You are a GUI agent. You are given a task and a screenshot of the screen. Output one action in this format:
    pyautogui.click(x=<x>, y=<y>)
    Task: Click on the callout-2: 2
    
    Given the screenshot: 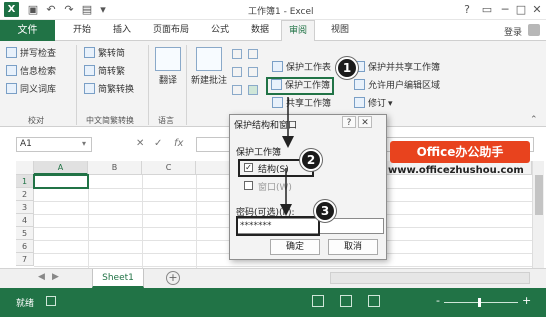 What is the action you would take?
    pyautogui.click(x=311, y=160)
    